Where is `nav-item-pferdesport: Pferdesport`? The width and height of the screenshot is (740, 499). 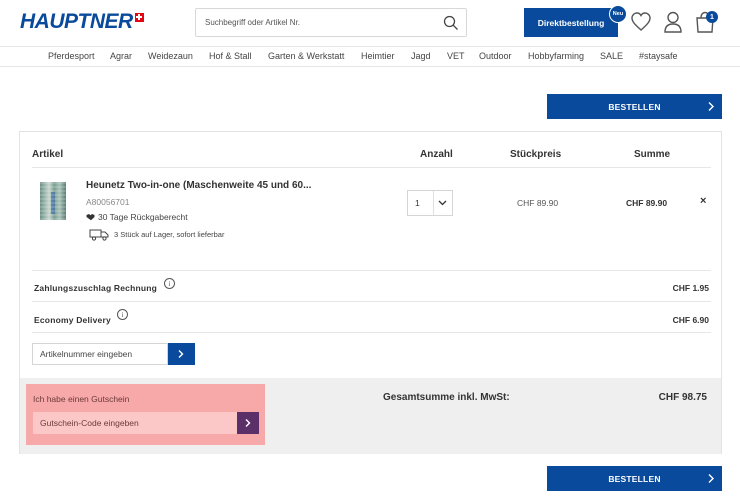
nav-item-pferdesport: Pferdesport is located at coordinates (71, 56).